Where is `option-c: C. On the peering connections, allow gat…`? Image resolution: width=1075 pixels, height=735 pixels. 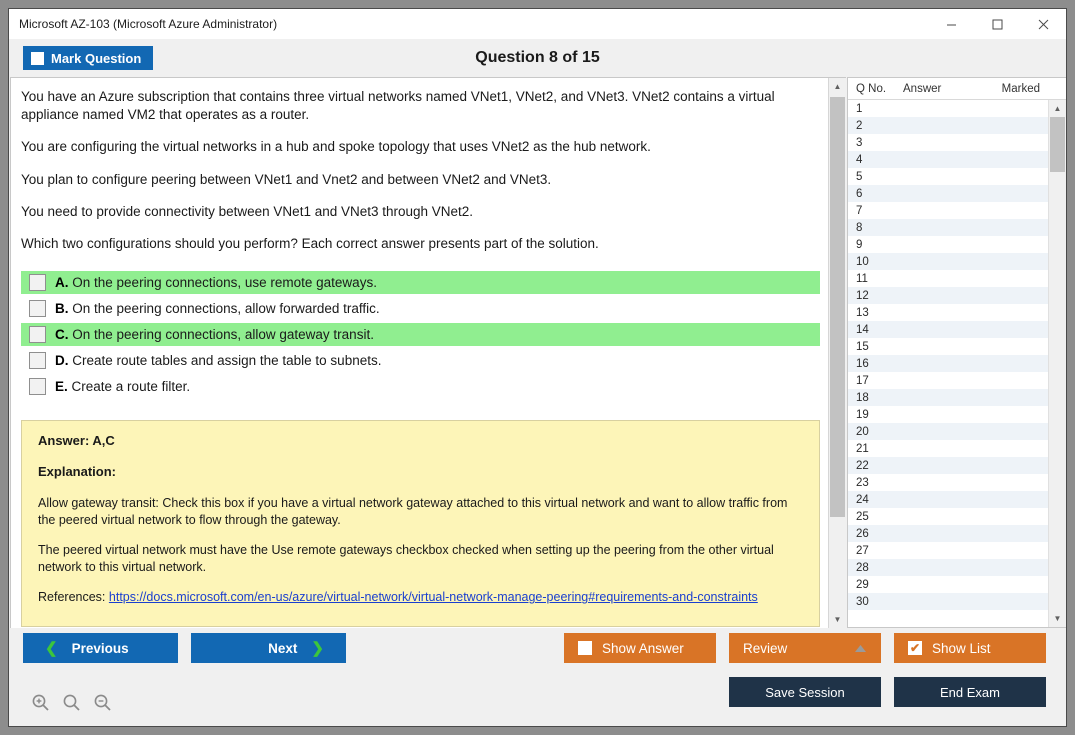 option-c: C. On the peering connections, allow gat… is located at coordinates (420, 335).